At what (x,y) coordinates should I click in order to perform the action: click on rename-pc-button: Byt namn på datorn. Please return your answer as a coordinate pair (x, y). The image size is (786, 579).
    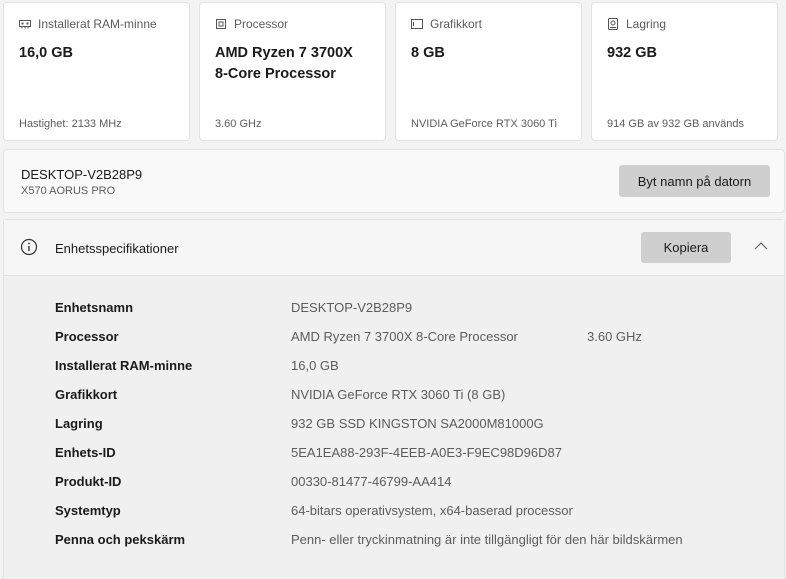
    Looking at the image, I should click on (694, 181).